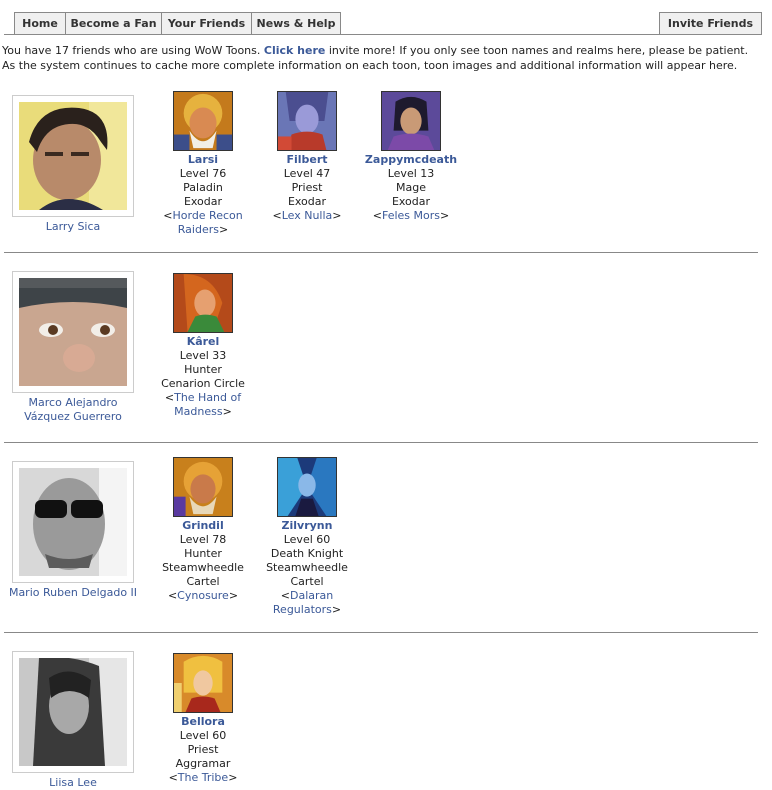 The height and width of the screenshot is (790, 772). I want to click on toon-class: Death Knight, so click(307, 553).